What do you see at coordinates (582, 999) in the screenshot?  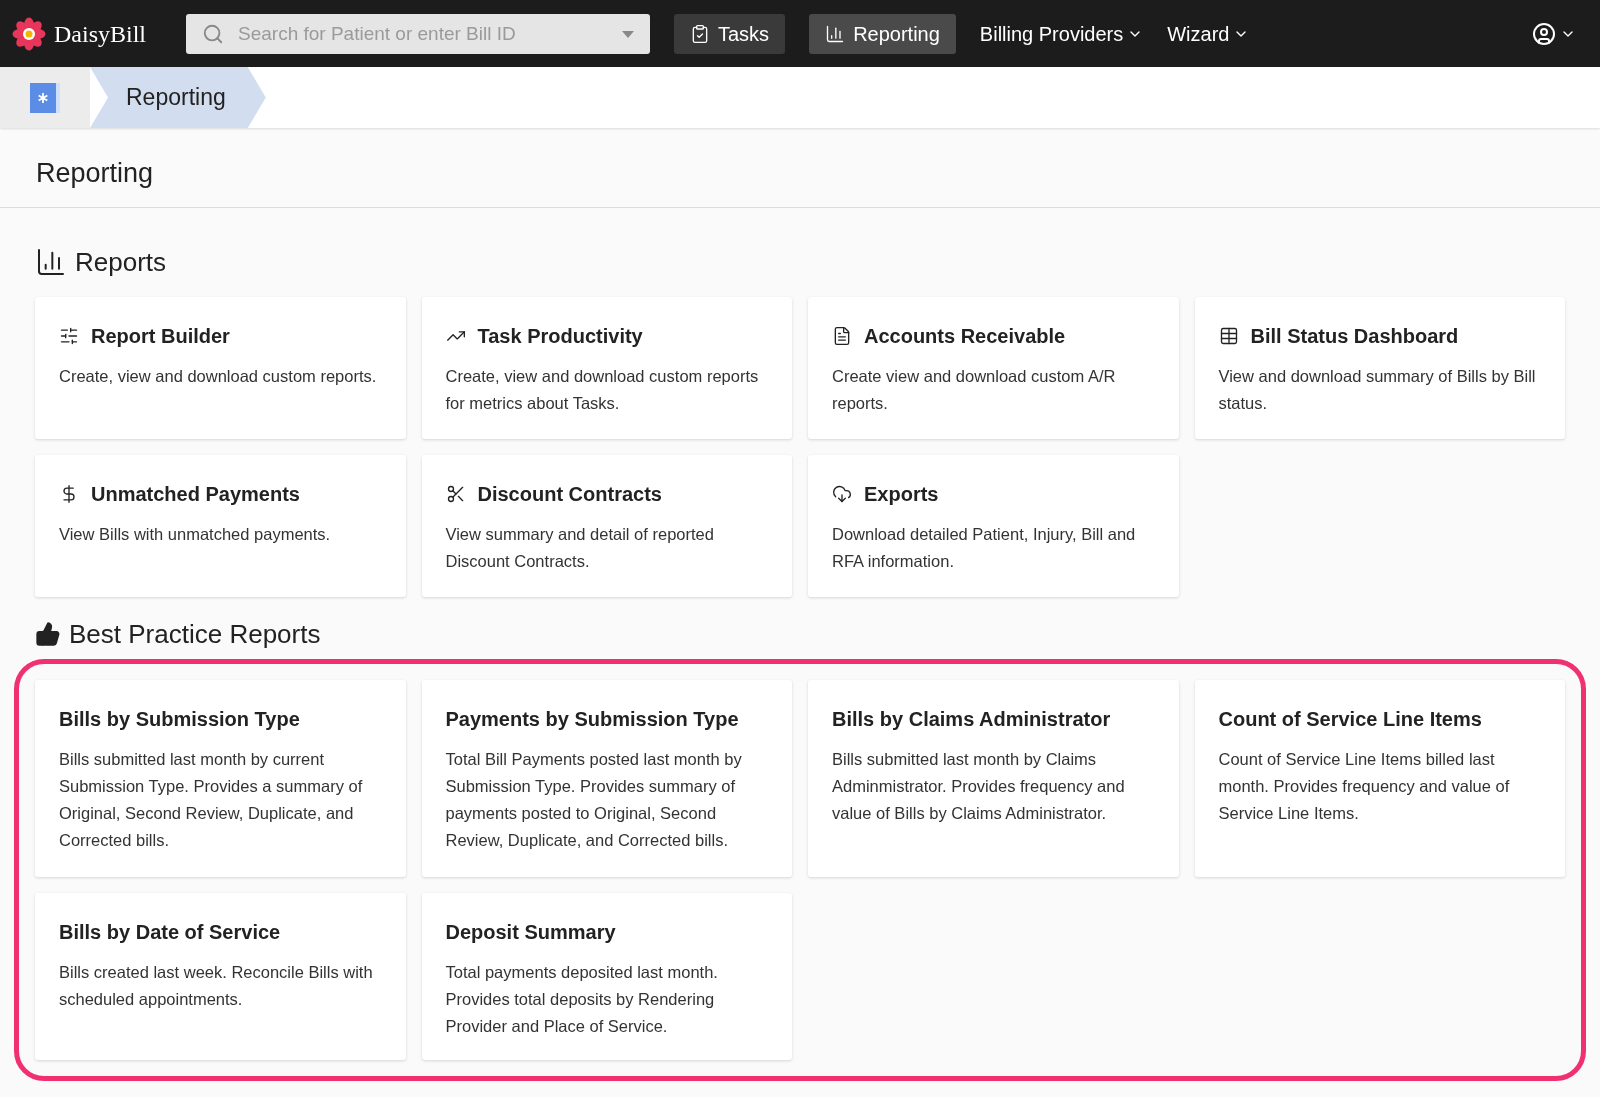 I see `card-description: Total payments deposited last month. Provides total deposits by Rendering Provider and Place of Service.` at bounding box center [582, 999].